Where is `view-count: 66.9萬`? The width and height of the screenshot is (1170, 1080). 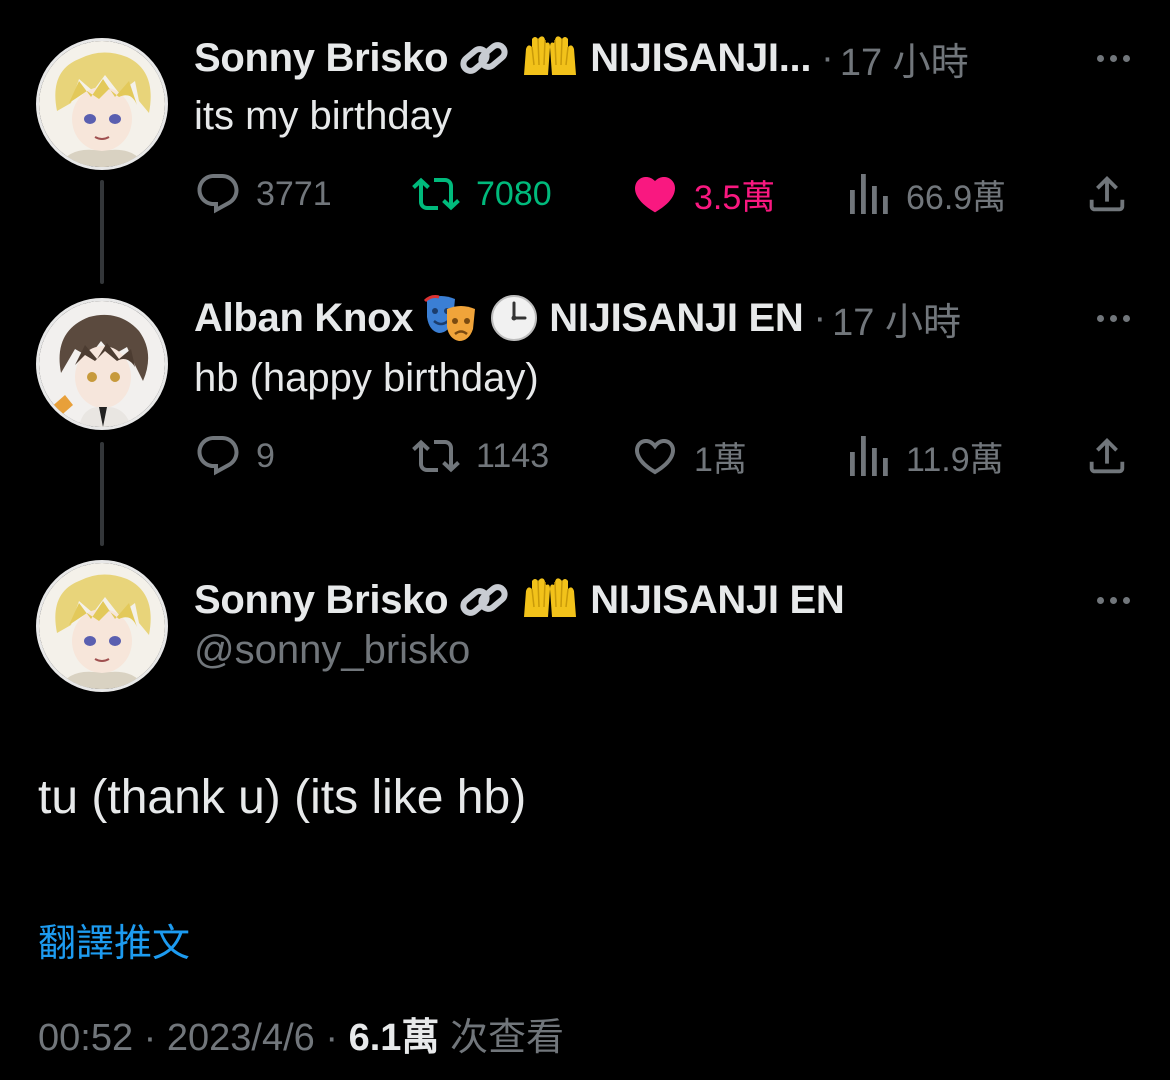
view-count: 66.9萬 is located at coordinates (956, 197).